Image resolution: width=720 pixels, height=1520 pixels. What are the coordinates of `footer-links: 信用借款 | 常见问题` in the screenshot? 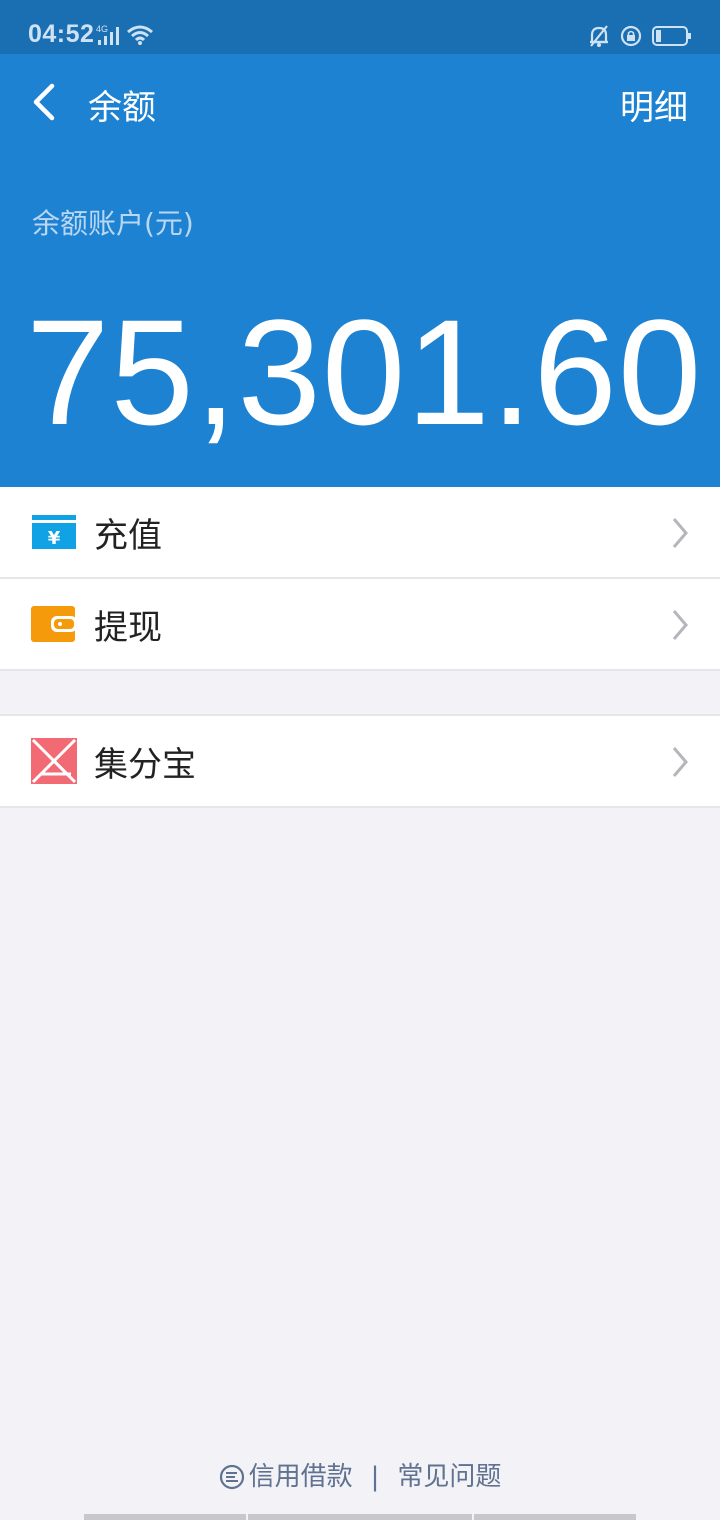 It's located at (360, 1474).